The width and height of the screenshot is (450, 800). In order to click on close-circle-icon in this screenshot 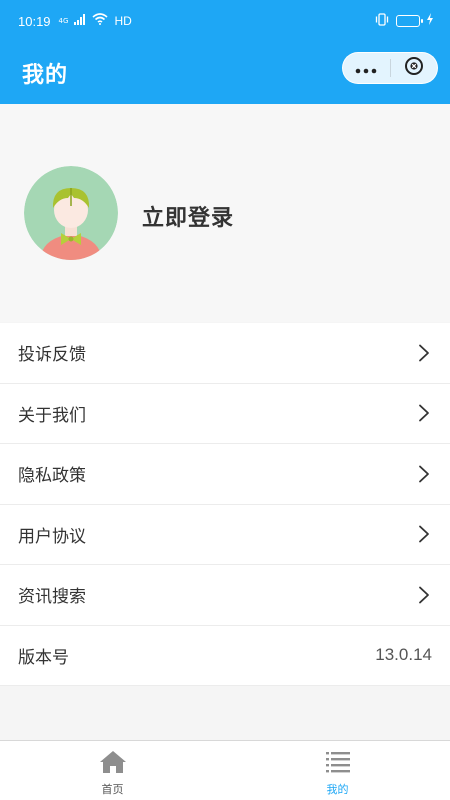, I will do `click(414, 68)`.